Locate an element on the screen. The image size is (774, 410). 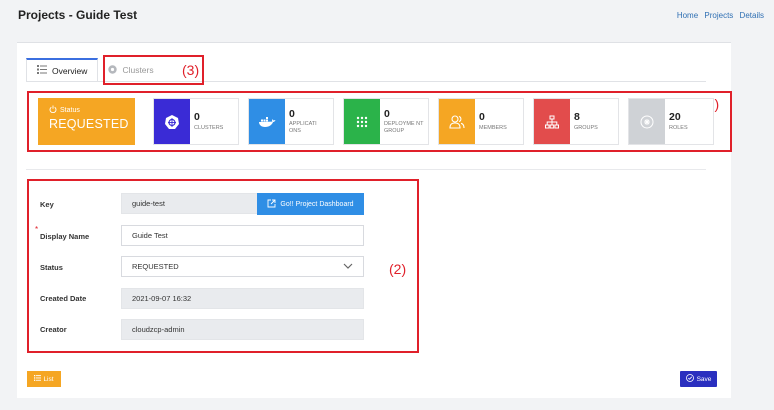
project-dashboard-button: Go!! Project Dashboard is located at coordinates (310, 204).